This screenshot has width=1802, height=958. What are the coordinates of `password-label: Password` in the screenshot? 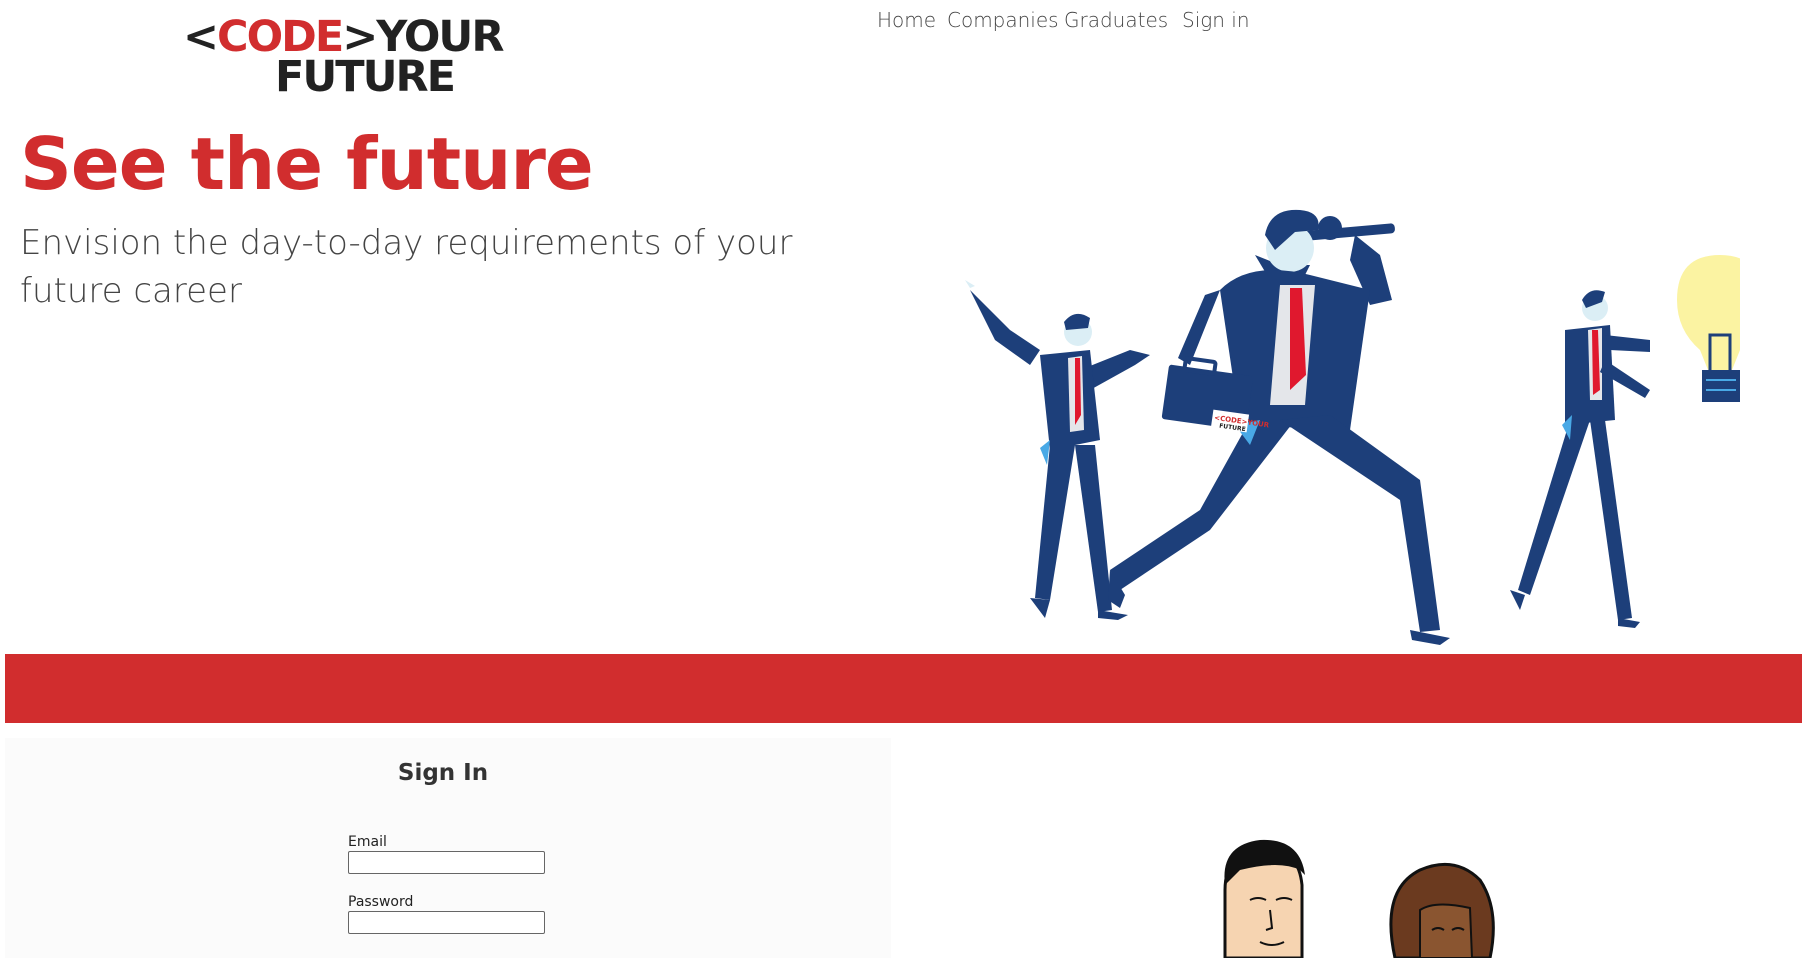 It's located at (381, 902).